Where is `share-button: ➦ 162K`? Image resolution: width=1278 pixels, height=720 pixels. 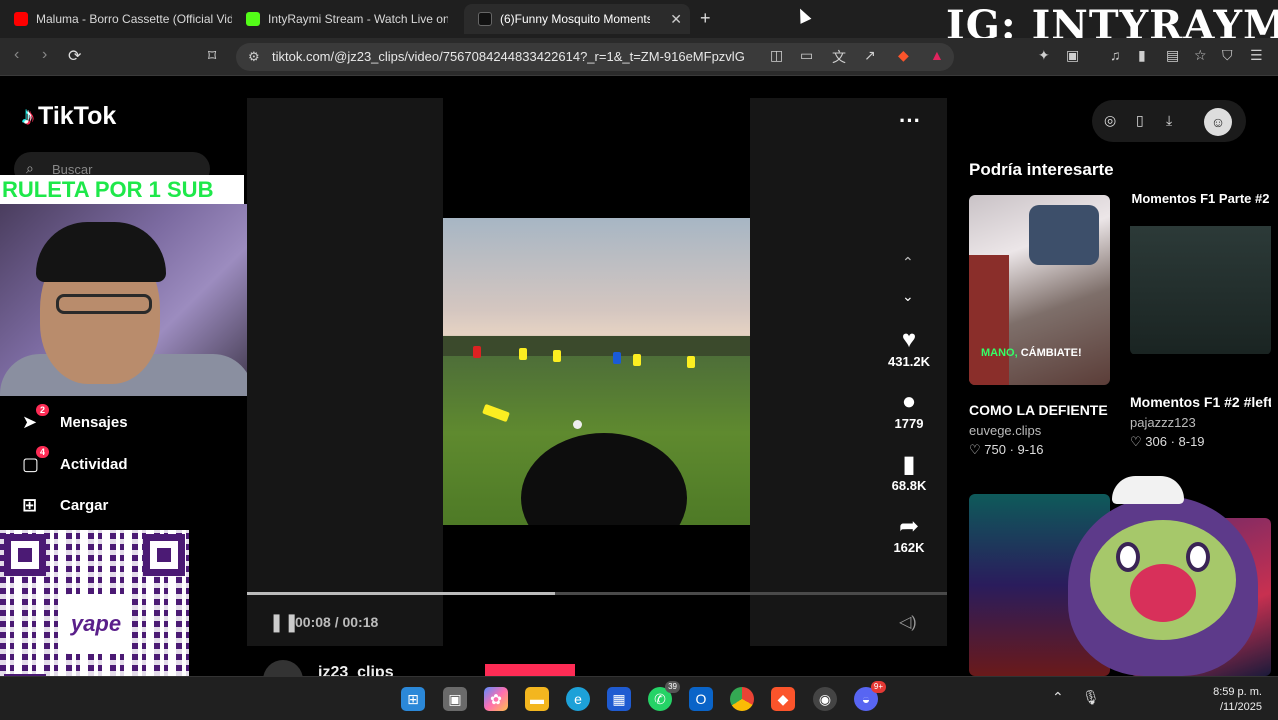
share-button: ➦ 162K is located at coordinates (909, 533).